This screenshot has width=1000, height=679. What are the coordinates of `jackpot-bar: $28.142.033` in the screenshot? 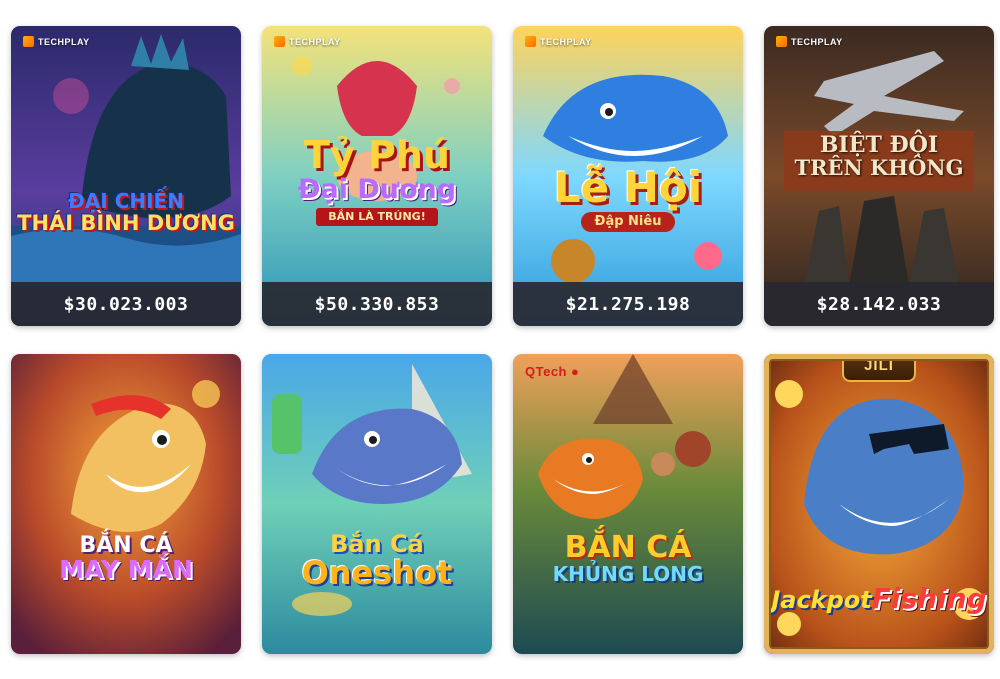 It's located at (879, 304).